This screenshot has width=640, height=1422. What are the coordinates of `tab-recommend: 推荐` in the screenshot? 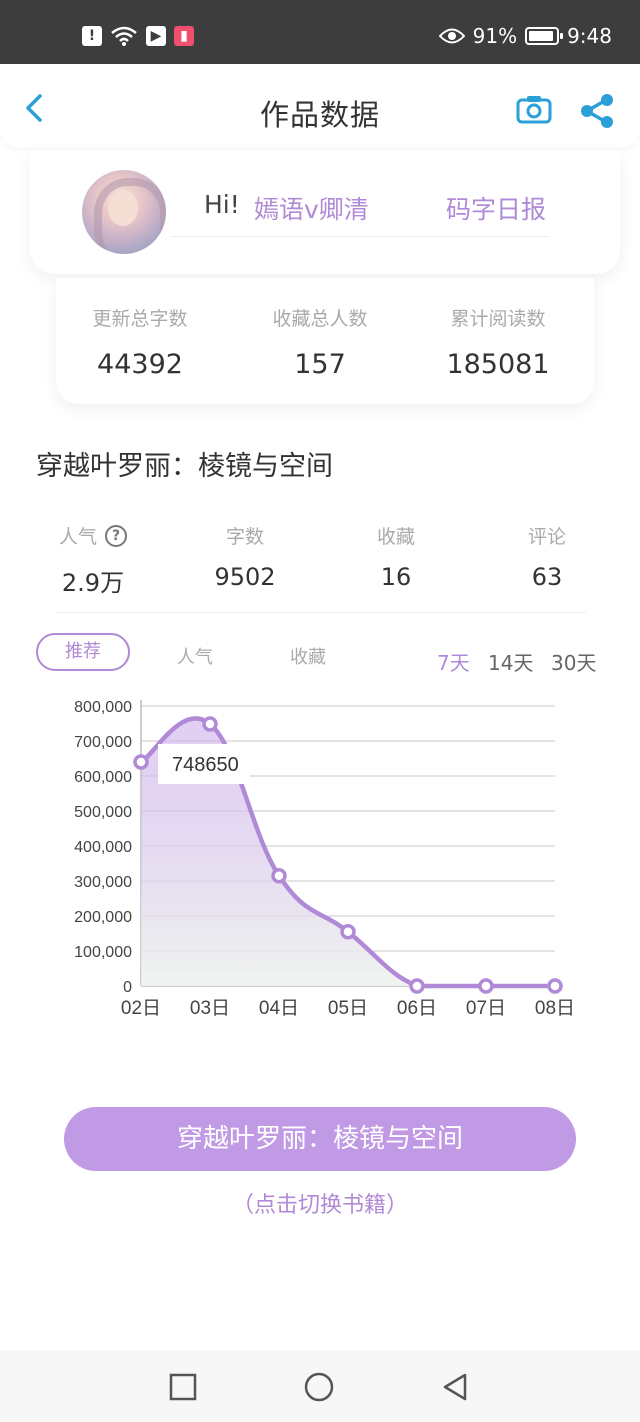 It's located at (83, 652).